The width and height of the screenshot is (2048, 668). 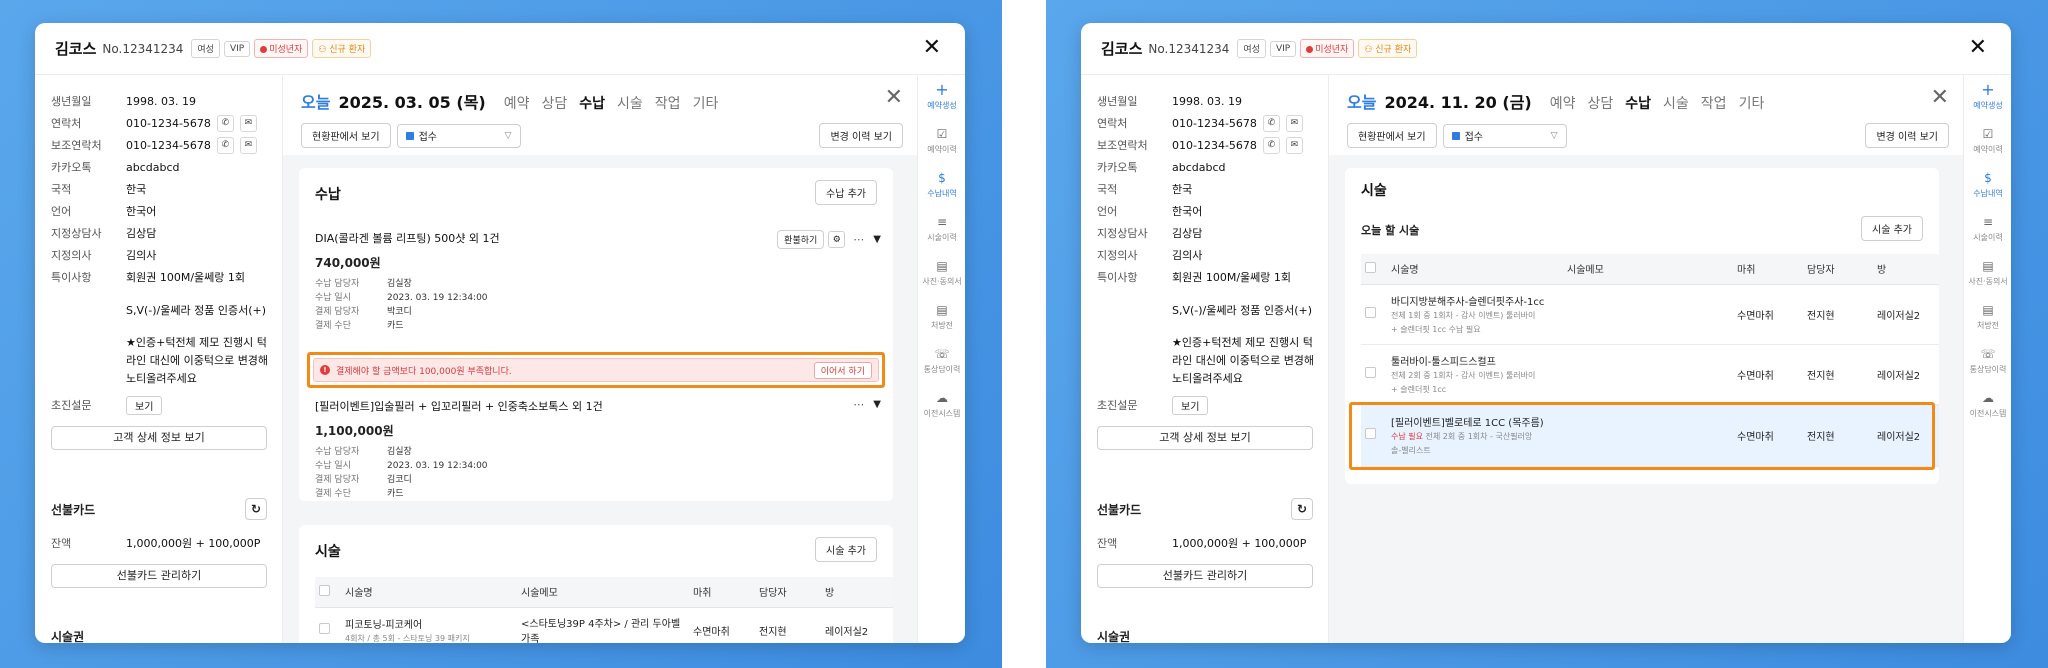 I want to click on counselor-label: 지정상담사, so click(x=1122, y=233).